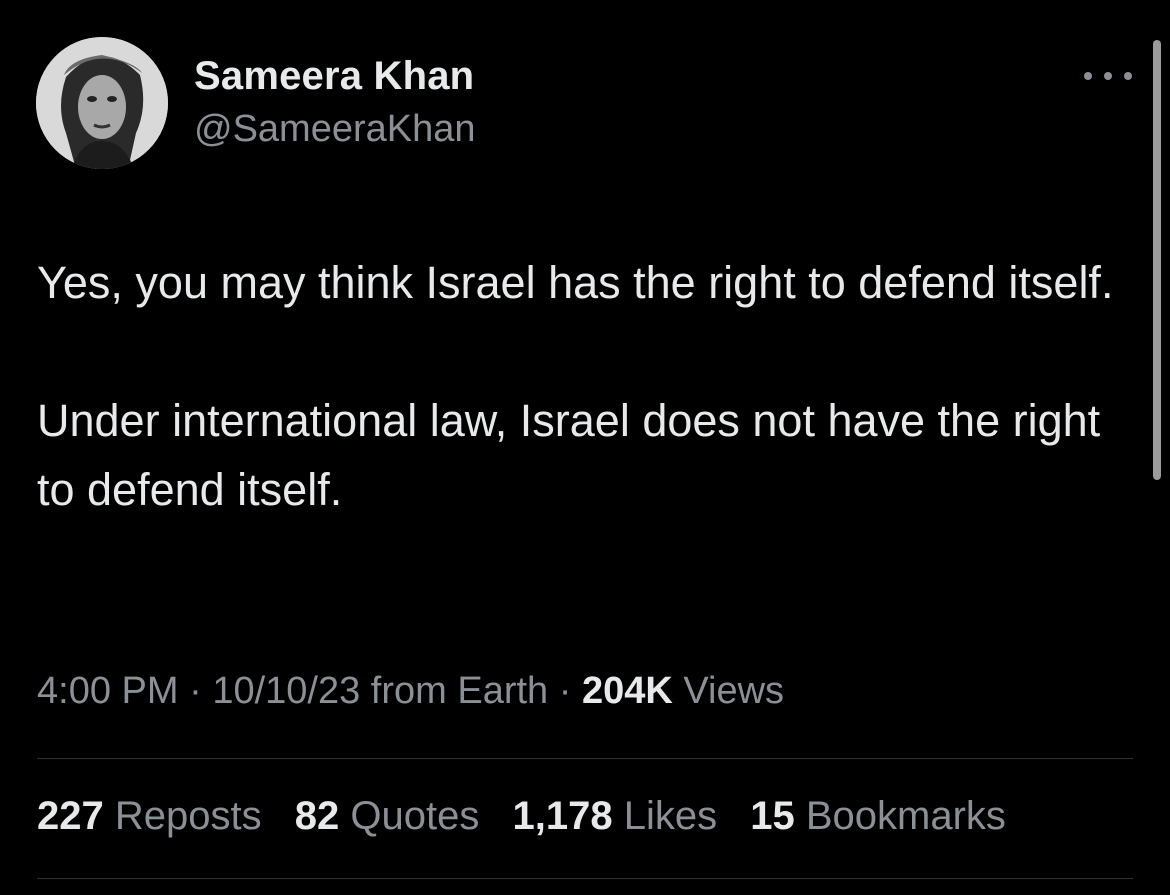 The width and height of the screenshot is (1170, 895). What do you see at coordinates (772, 816) in the screenshot?
I see `bookmarks-count: 15` at bounding box center [772, 816].